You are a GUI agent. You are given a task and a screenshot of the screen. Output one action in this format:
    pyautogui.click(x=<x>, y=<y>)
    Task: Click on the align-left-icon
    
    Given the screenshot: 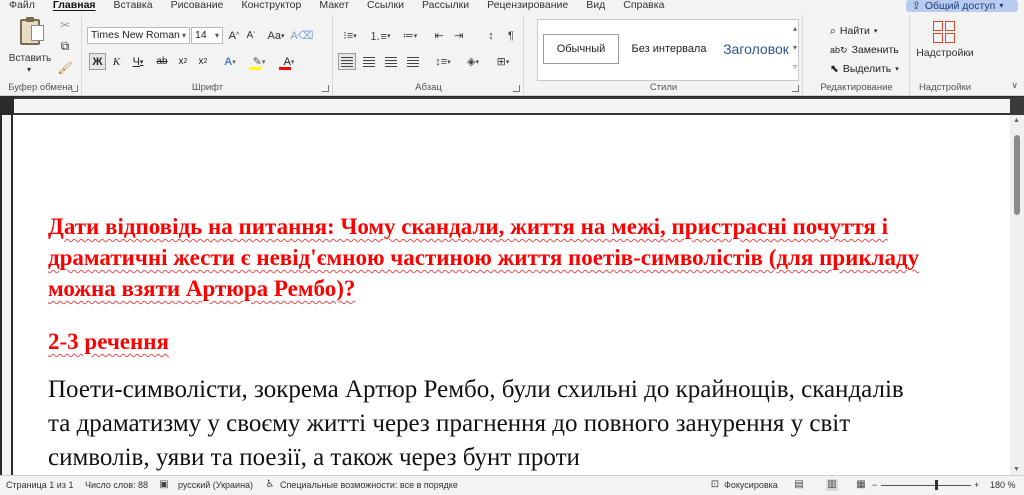 What is the action you would take?
    pyautogui.click(x=347, y=61)
    